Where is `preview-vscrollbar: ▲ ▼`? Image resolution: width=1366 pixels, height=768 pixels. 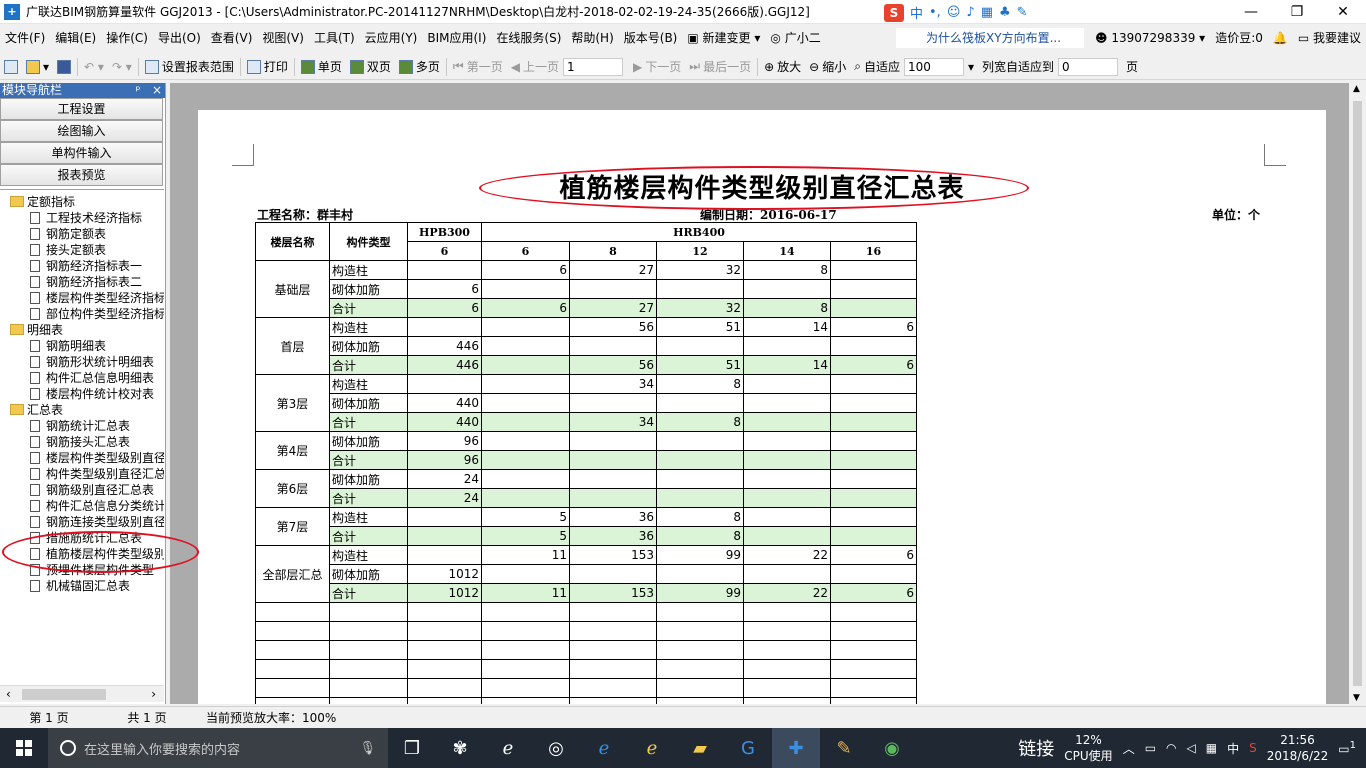
preview-vscrollbar: ▲ ▼ is located at coordinates (1357, 393).